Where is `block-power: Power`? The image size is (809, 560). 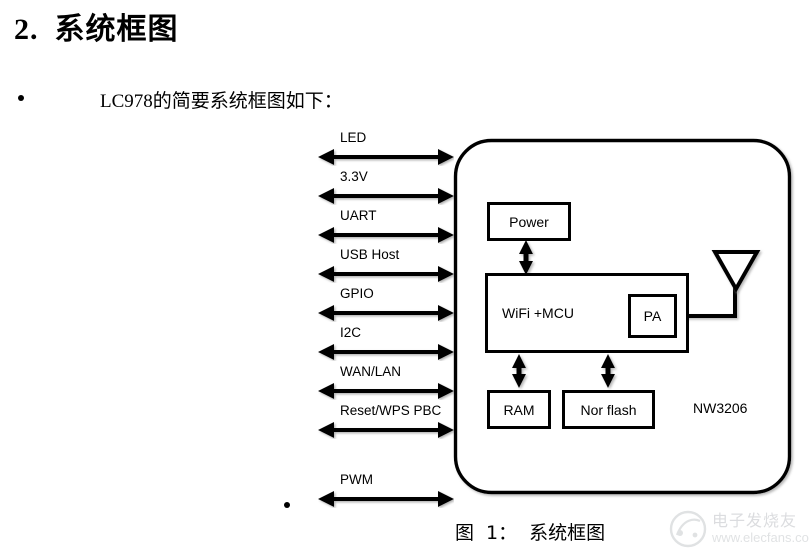
block-power: Power is located at coordinates (529, 221).